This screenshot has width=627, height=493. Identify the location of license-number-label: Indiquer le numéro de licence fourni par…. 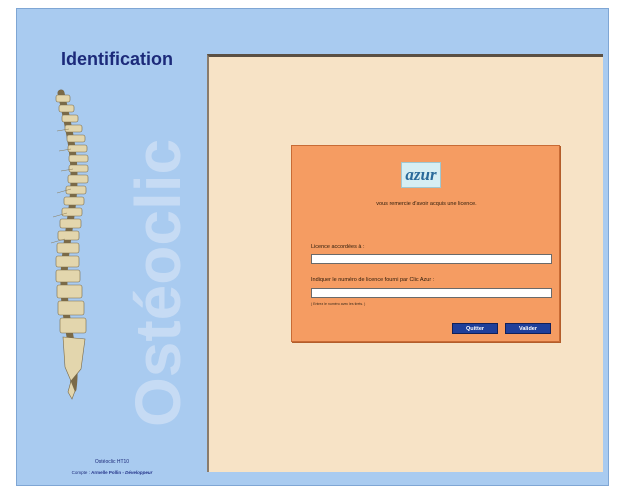
(373, 280).